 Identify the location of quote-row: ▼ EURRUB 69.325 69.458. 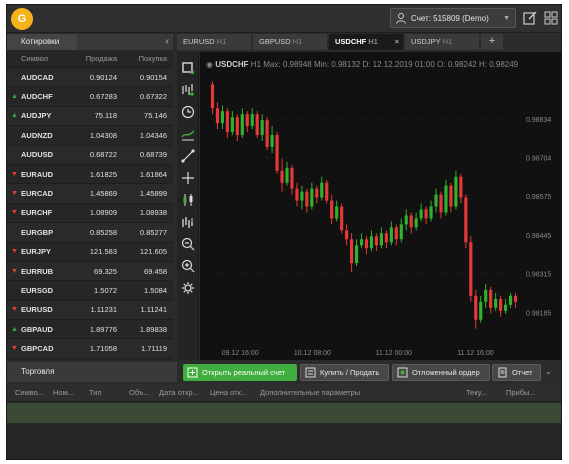
(90, 271).